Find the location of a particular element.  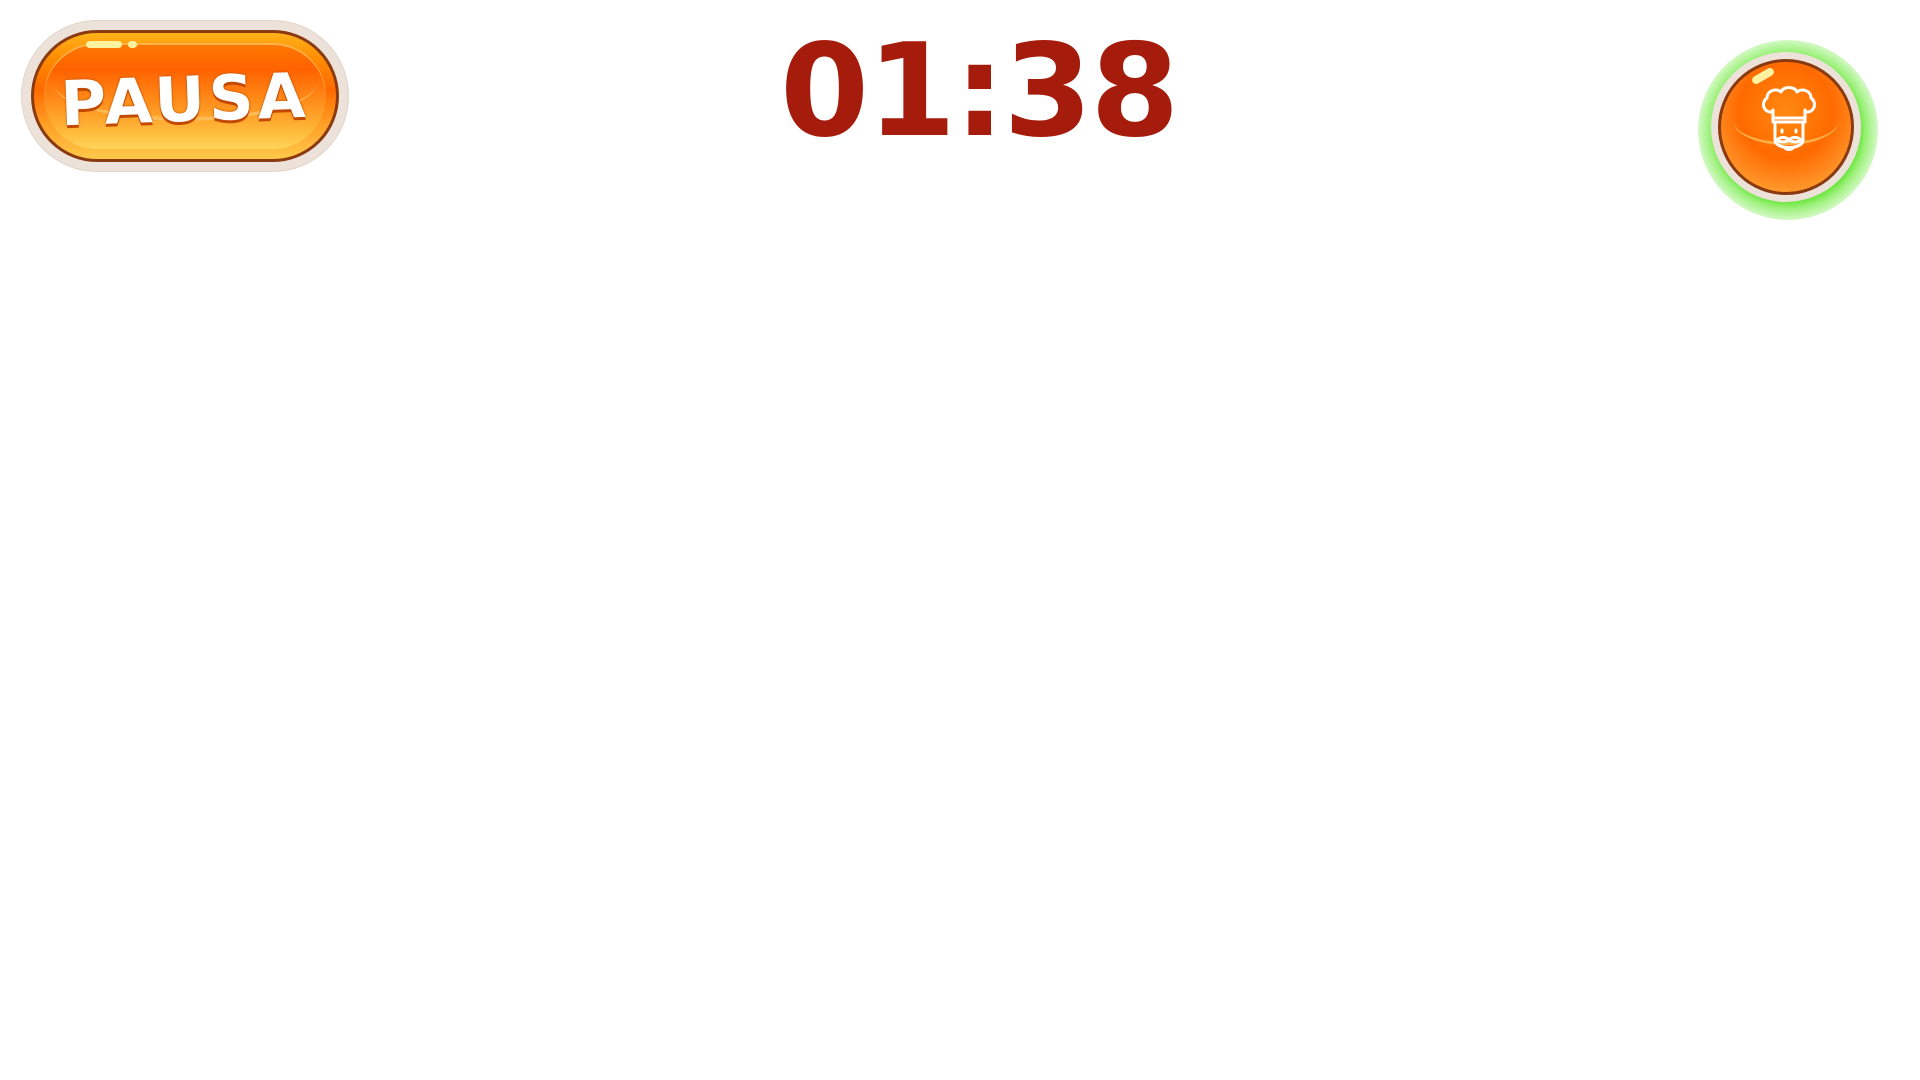

pause-button-frame: PAUSA is located at coordinates (185, 96).